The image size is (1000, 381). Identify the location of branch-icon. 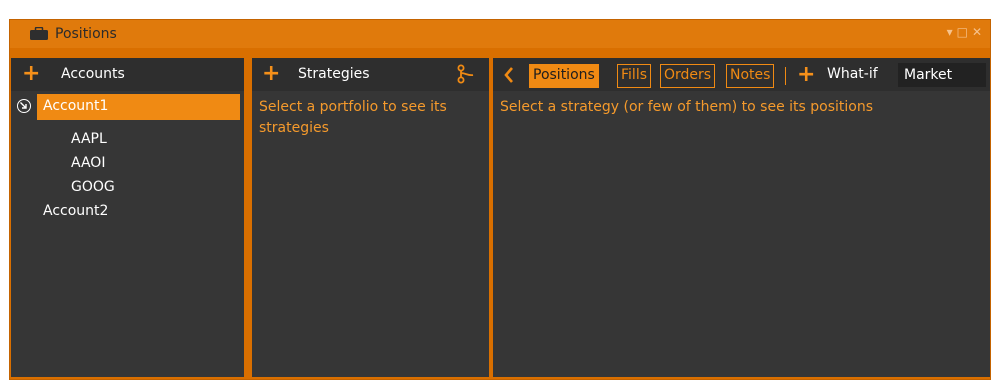
(466, 76).